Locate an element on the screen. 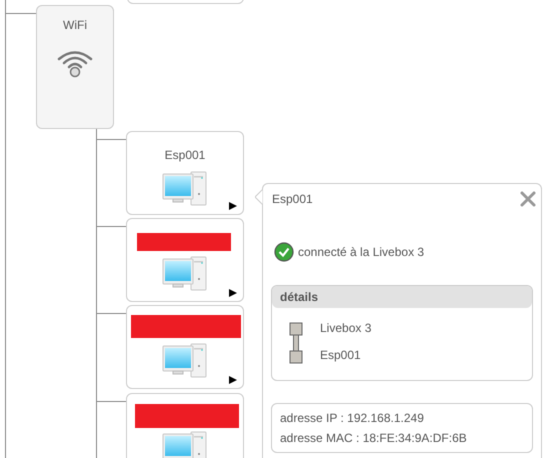 The image size is (553, 458). path-node-label: Esp001 is located at coordinates (341, 355).